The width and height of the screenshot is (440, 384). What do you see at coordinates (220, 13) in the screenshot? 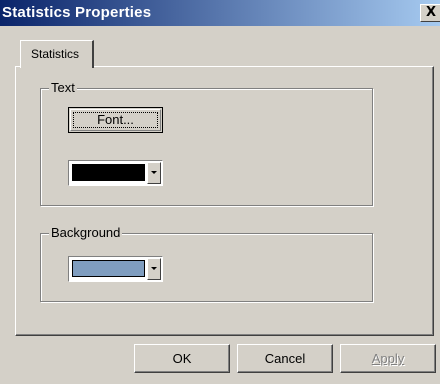
I see `title-bar: Statistics Properties X` at bounding box center [220, 13].